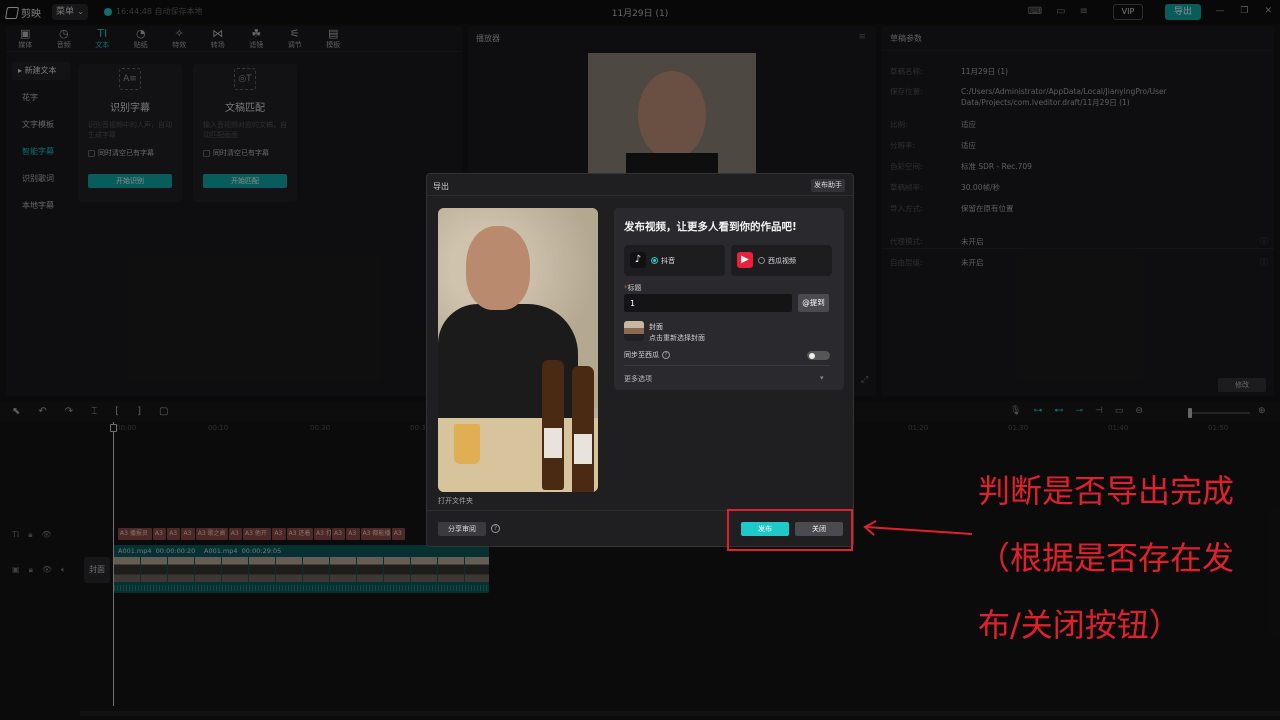 The image size is (1280, 720). What do you see at coordinates (245, 181) in the screenshot?
I see `start-match-button: 开始匹配` at bounding box center [245, 181].